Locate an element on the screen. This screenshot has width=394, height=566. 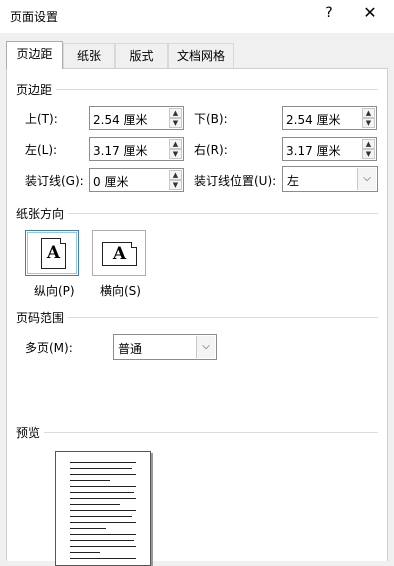
section-heading-pages: 页码范围 is located at coordinates (42, 317).